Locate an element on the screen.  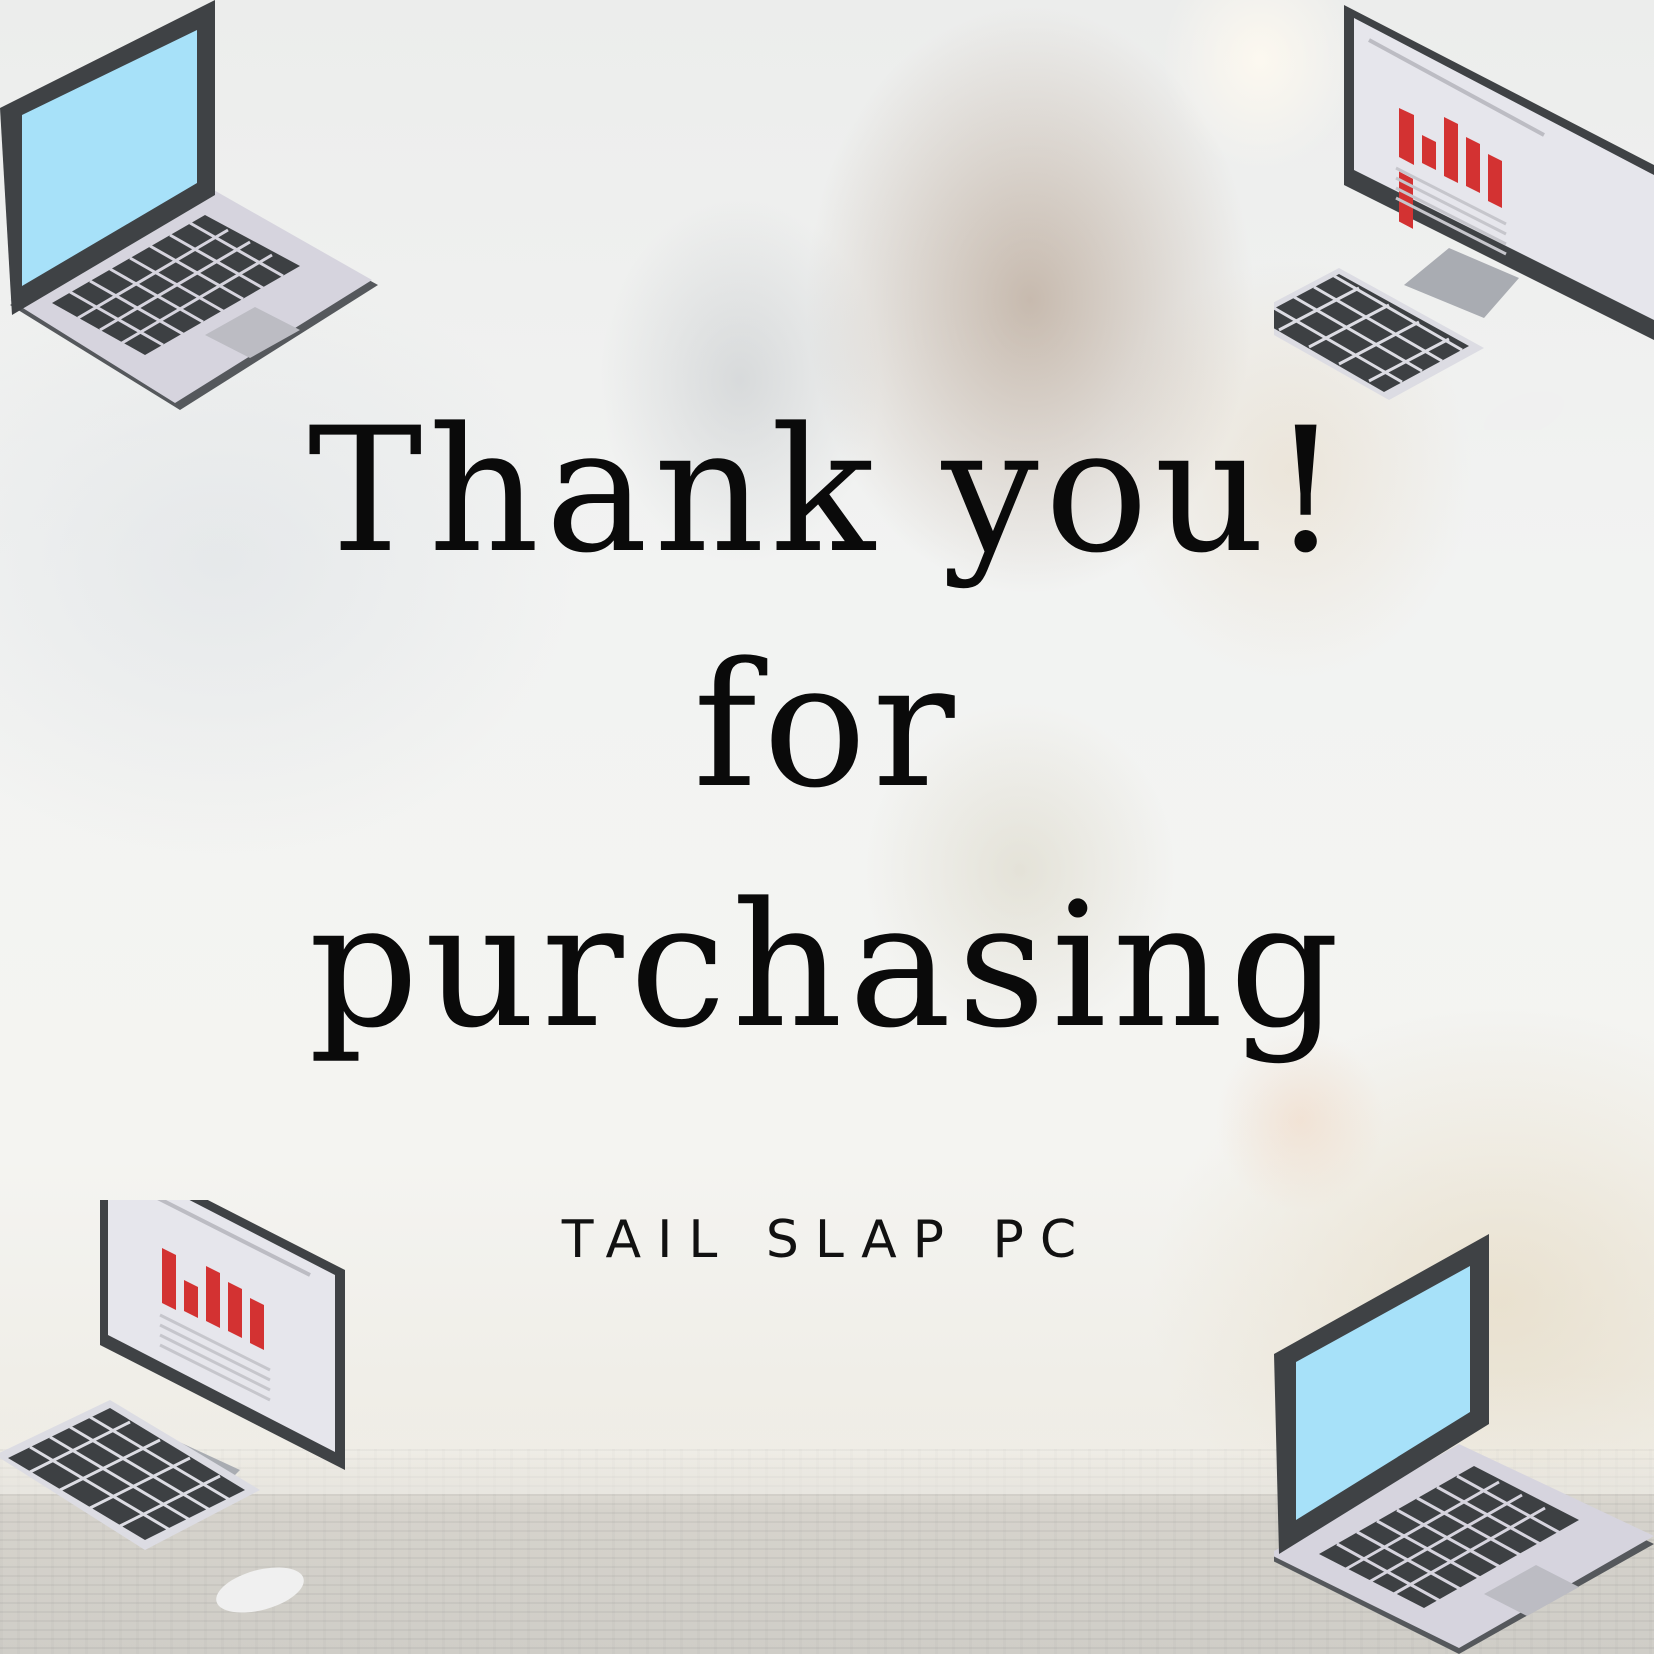
brand-name: TAIL SLAP PC is located at coordinates (827, 1240).